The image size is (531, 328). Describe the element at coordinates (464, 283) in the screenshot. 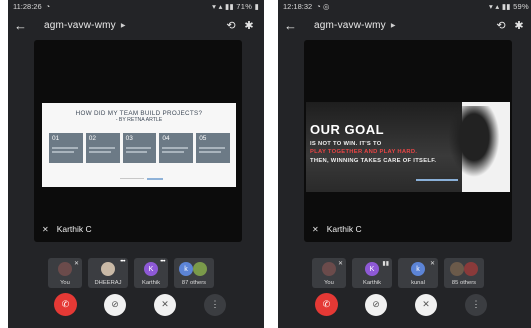

I see `participant-name: 85 others` at that location.